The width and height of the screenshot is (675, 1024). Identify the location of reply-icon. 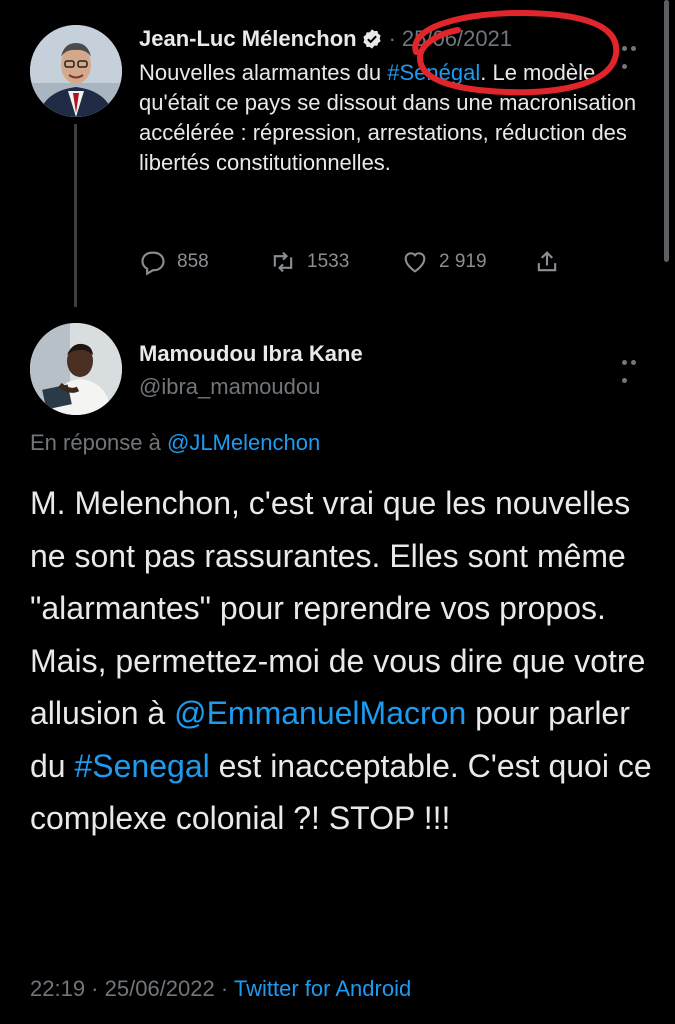
(153, 263).